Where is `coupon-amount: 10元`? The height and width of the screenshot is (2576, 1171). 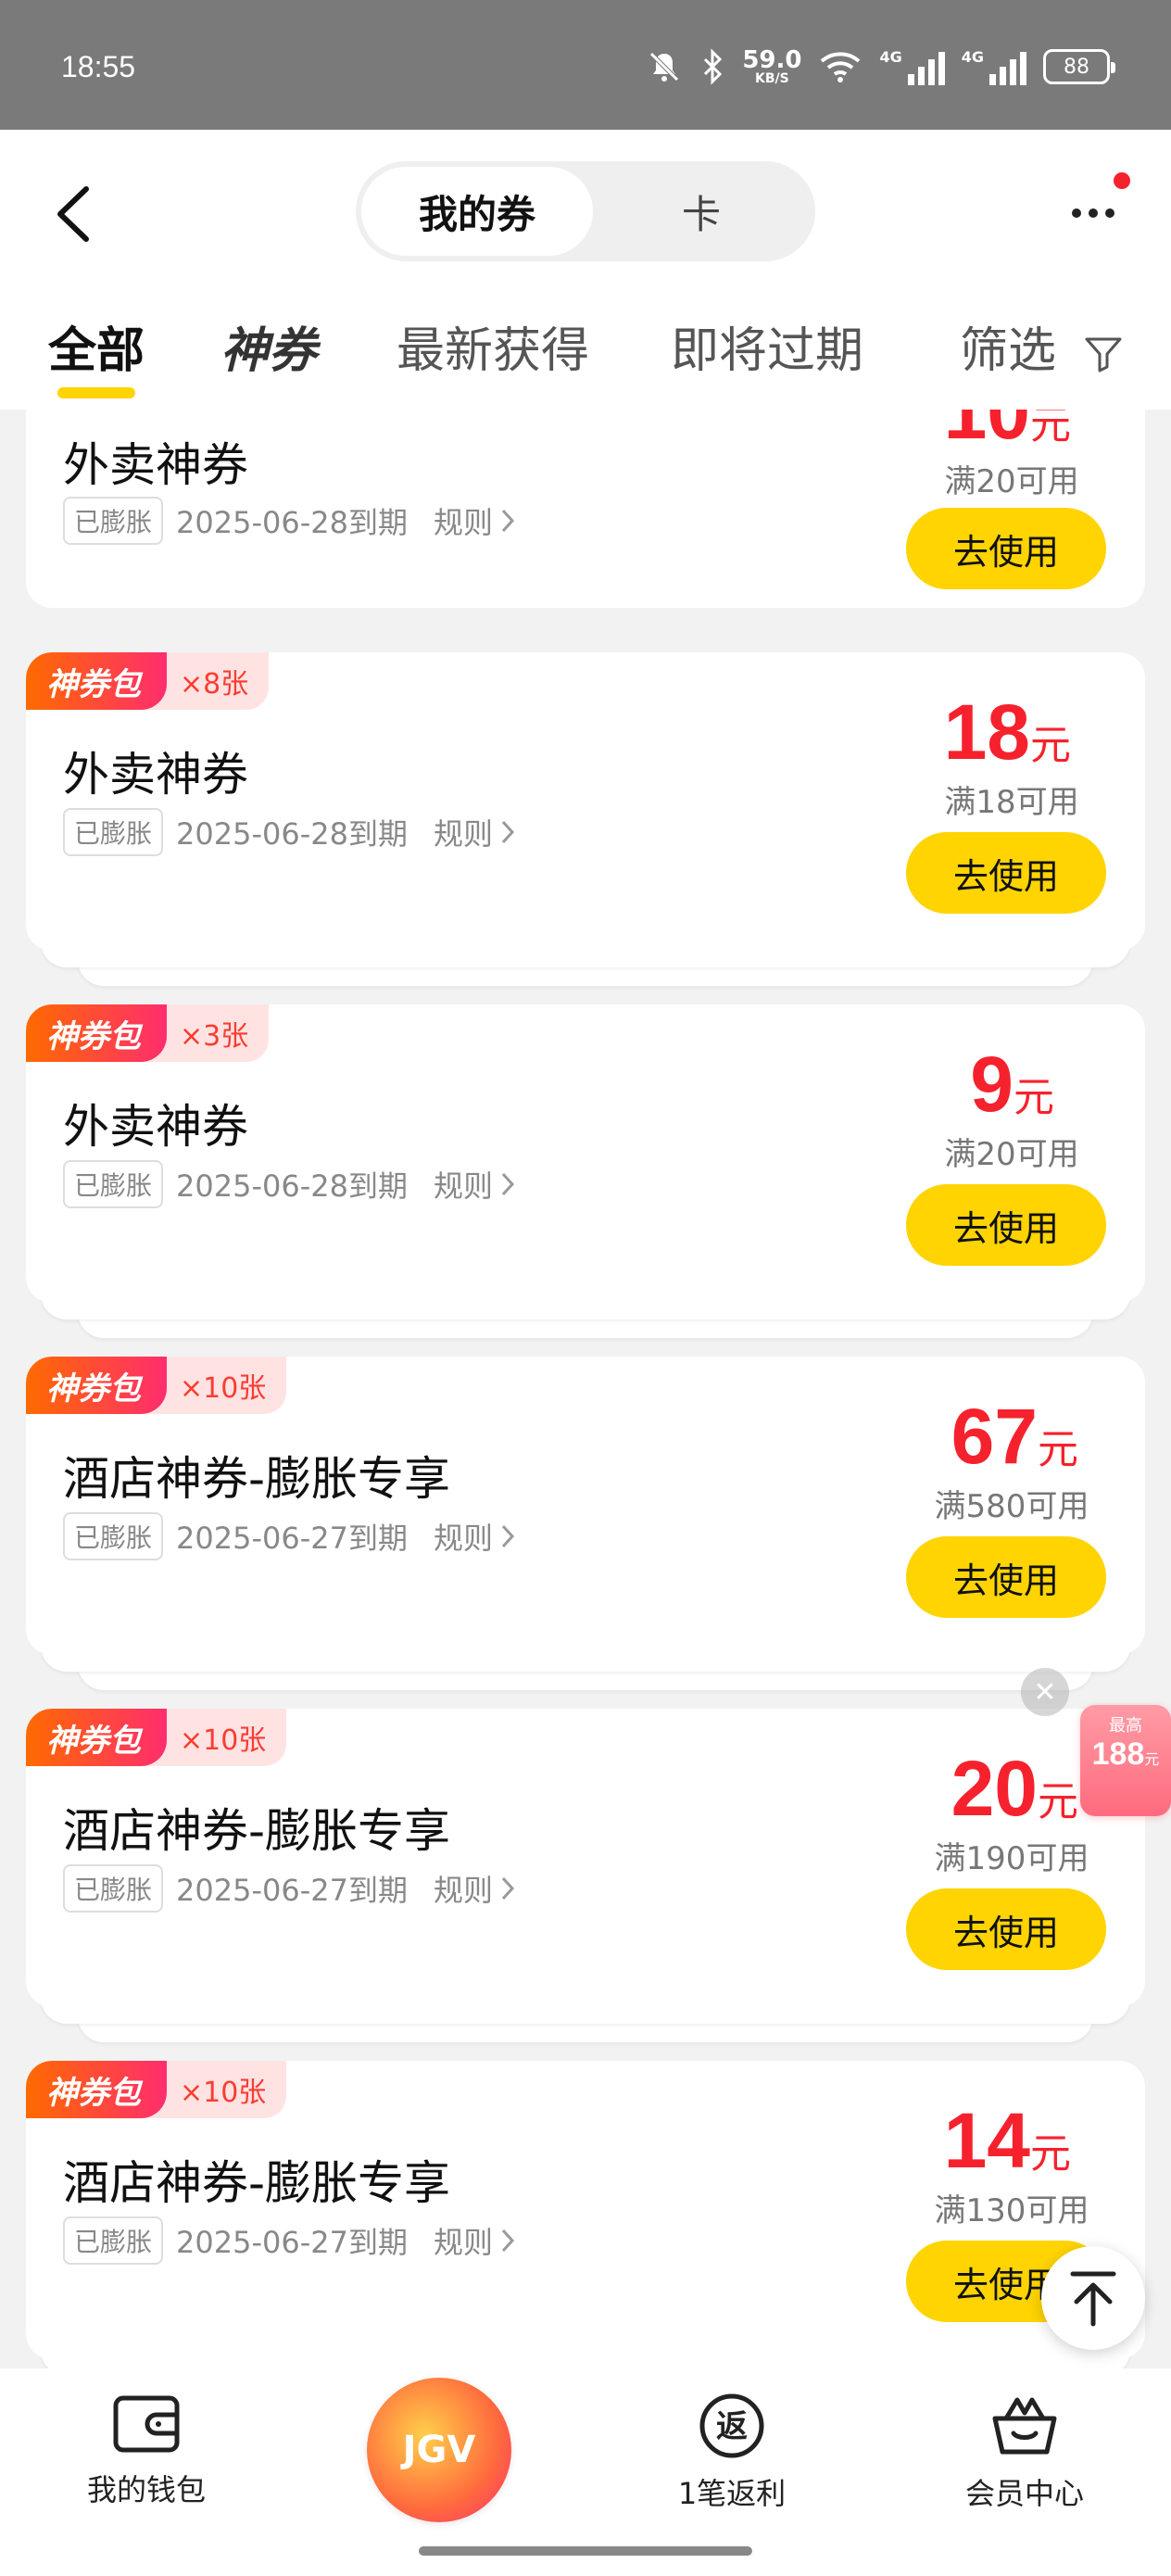 coupon-amount: 10元 is located at coordinates (1007, 432).